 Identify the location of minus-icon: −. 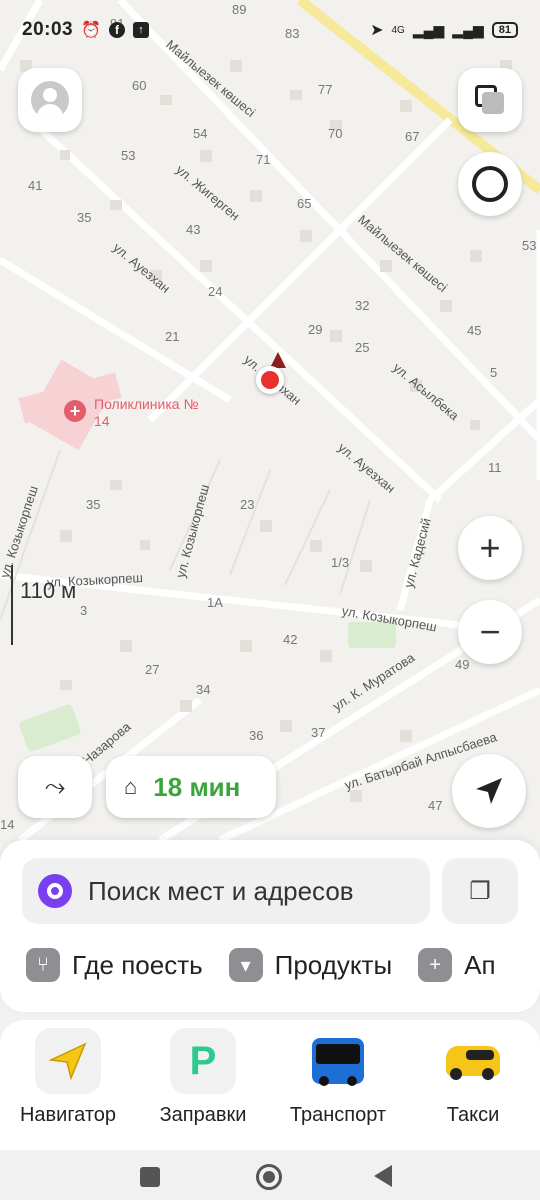
(490, 631).